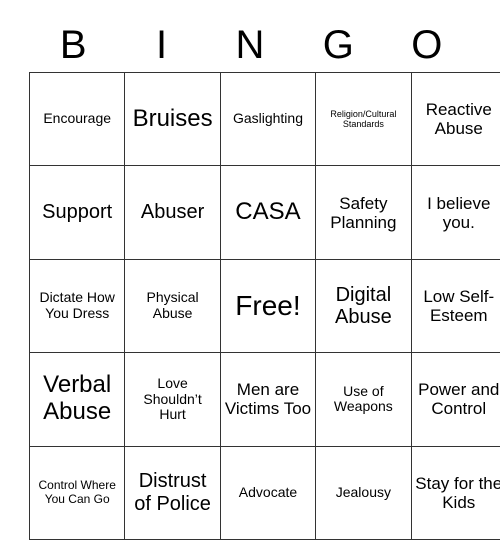 The width and height of the screenshot is (500, 544). Describe the element at coordinates (172, 399) in the screenshot. I see `bingo-cell: Love Shouldn’t Hurt` at that location.